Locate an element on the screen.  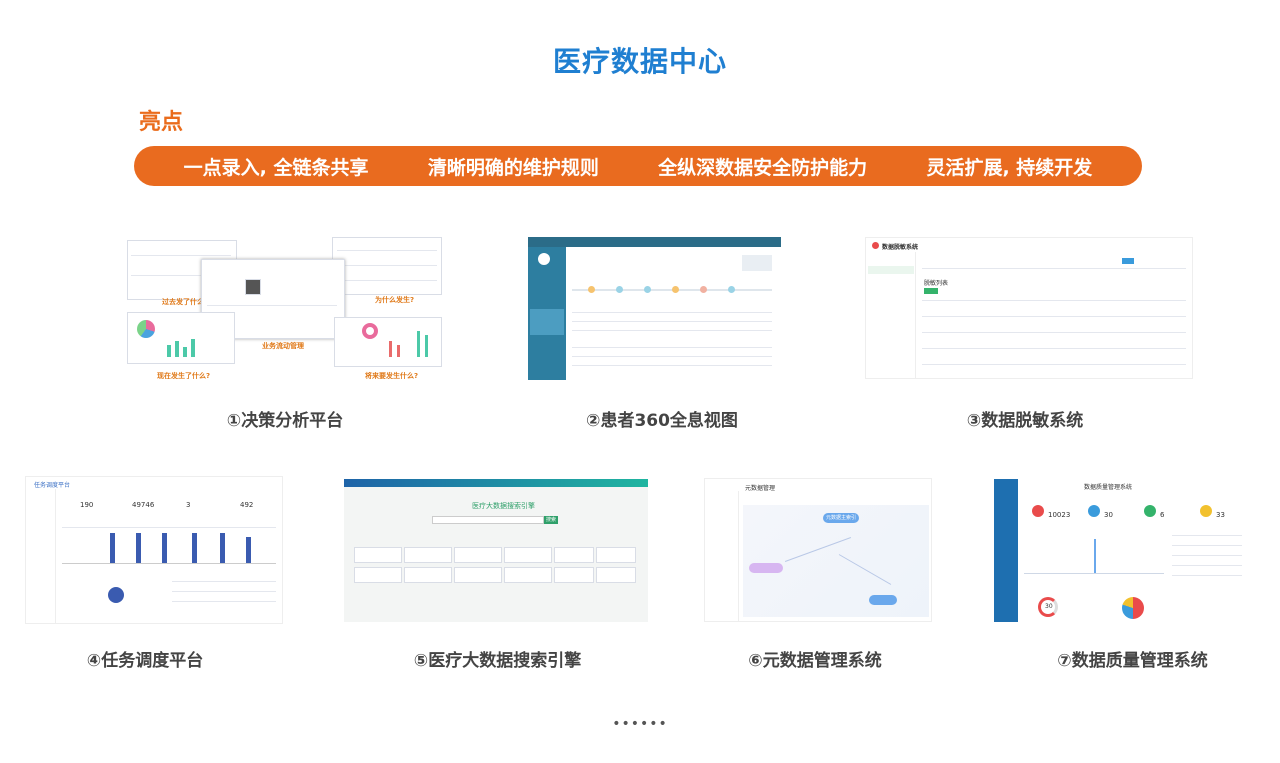
patient-360-screenshot is located at coordinates (654, 308).